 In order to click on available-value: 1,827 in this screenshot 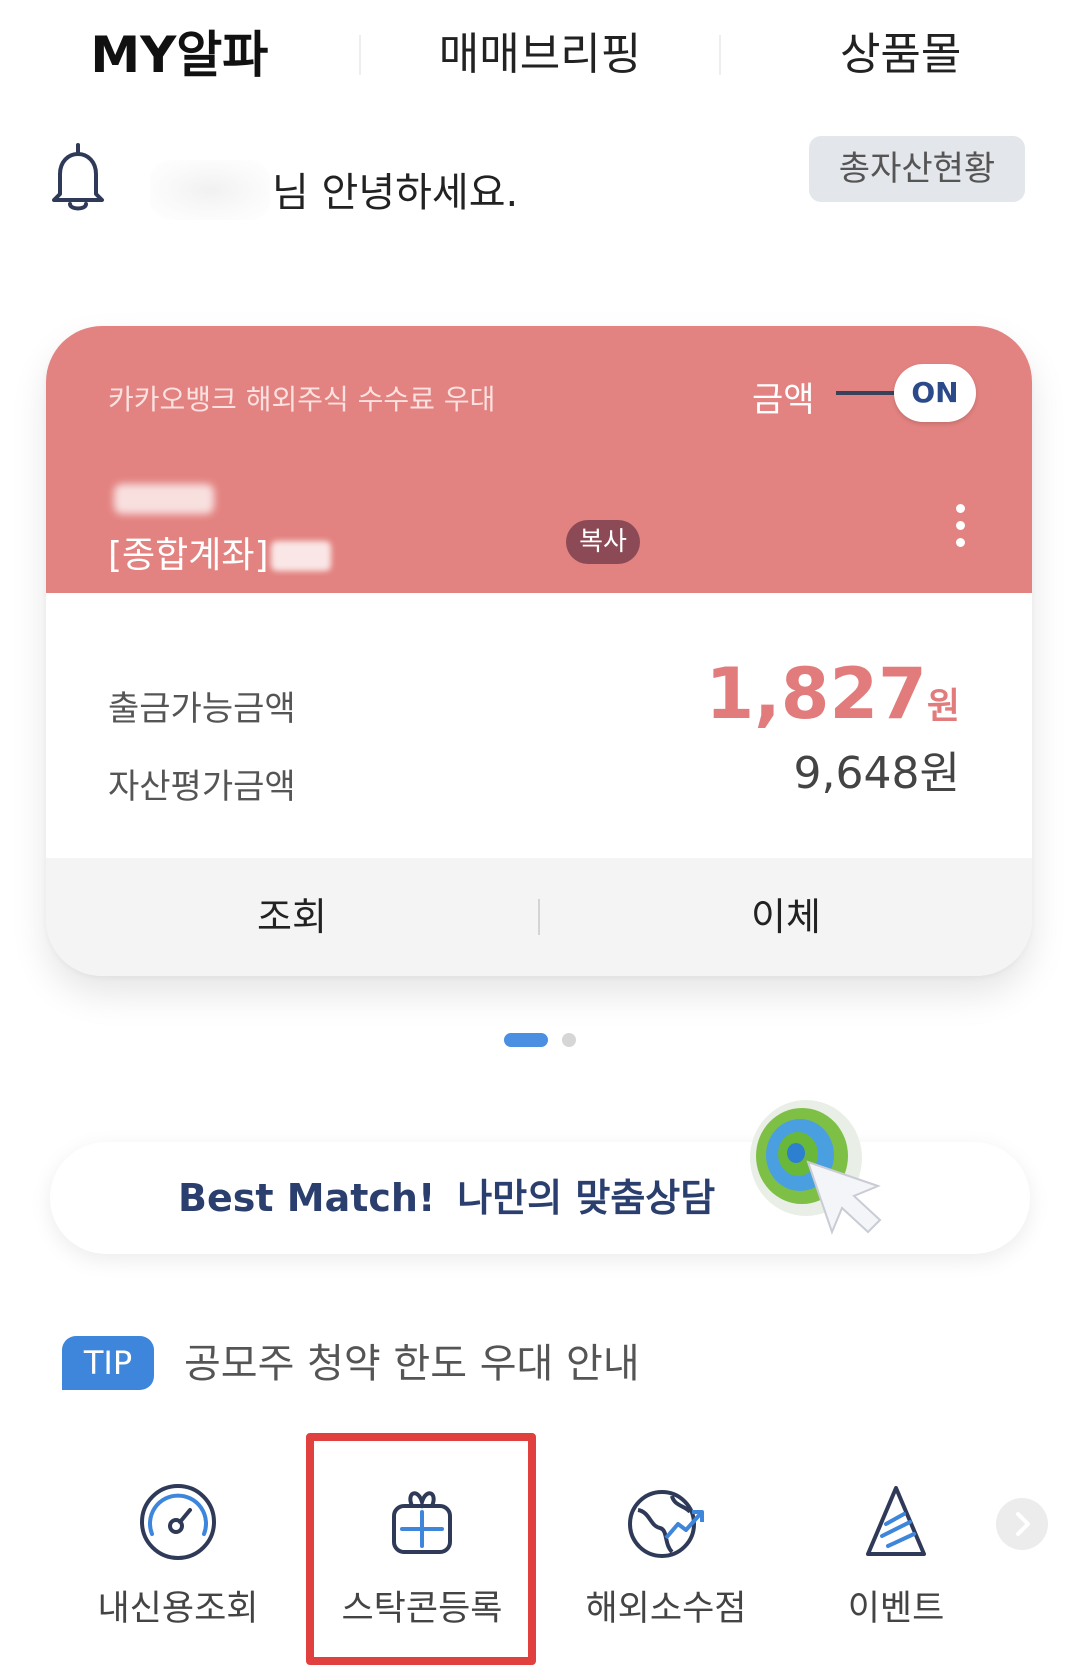, I will do `click(816, 694)`.